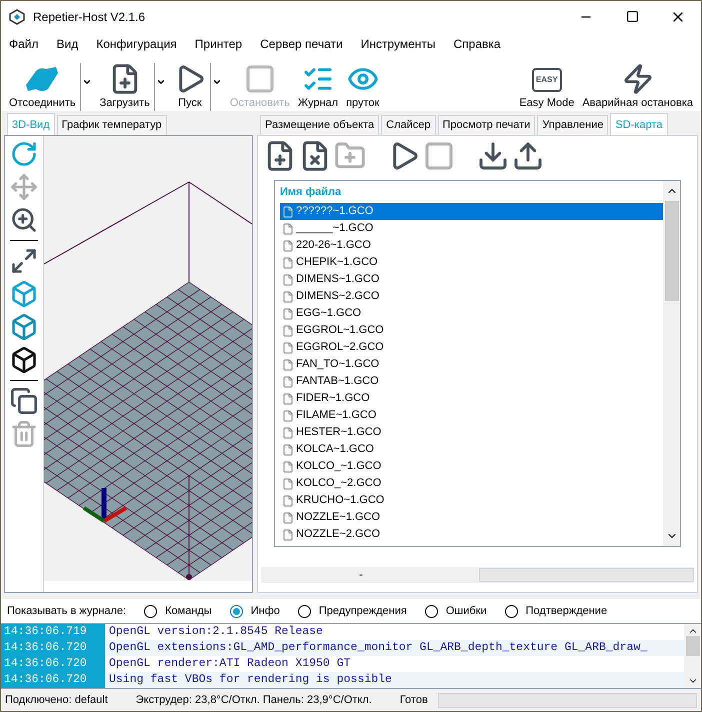 This screenshot has width=702, height=712. What do you see at coordinates (254, 700) in the screenshot?
I see `temperature-status: Экструдер: 23,8°C/Откл. Панель: 23,9°C/Откл.` at bounding box center [254, 700].